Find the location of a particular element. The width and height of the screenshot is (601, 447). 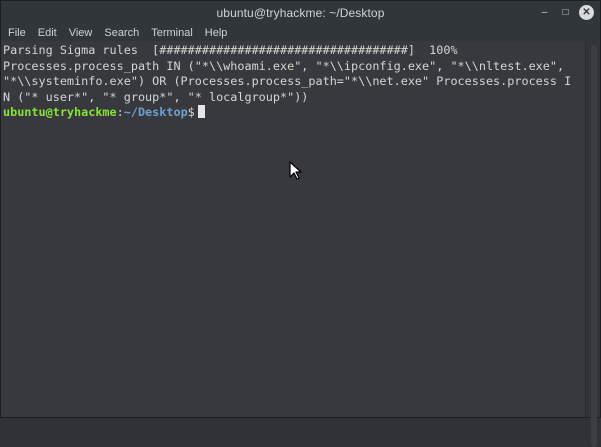

close-button: ✕ is located at coordinates (586, 12).